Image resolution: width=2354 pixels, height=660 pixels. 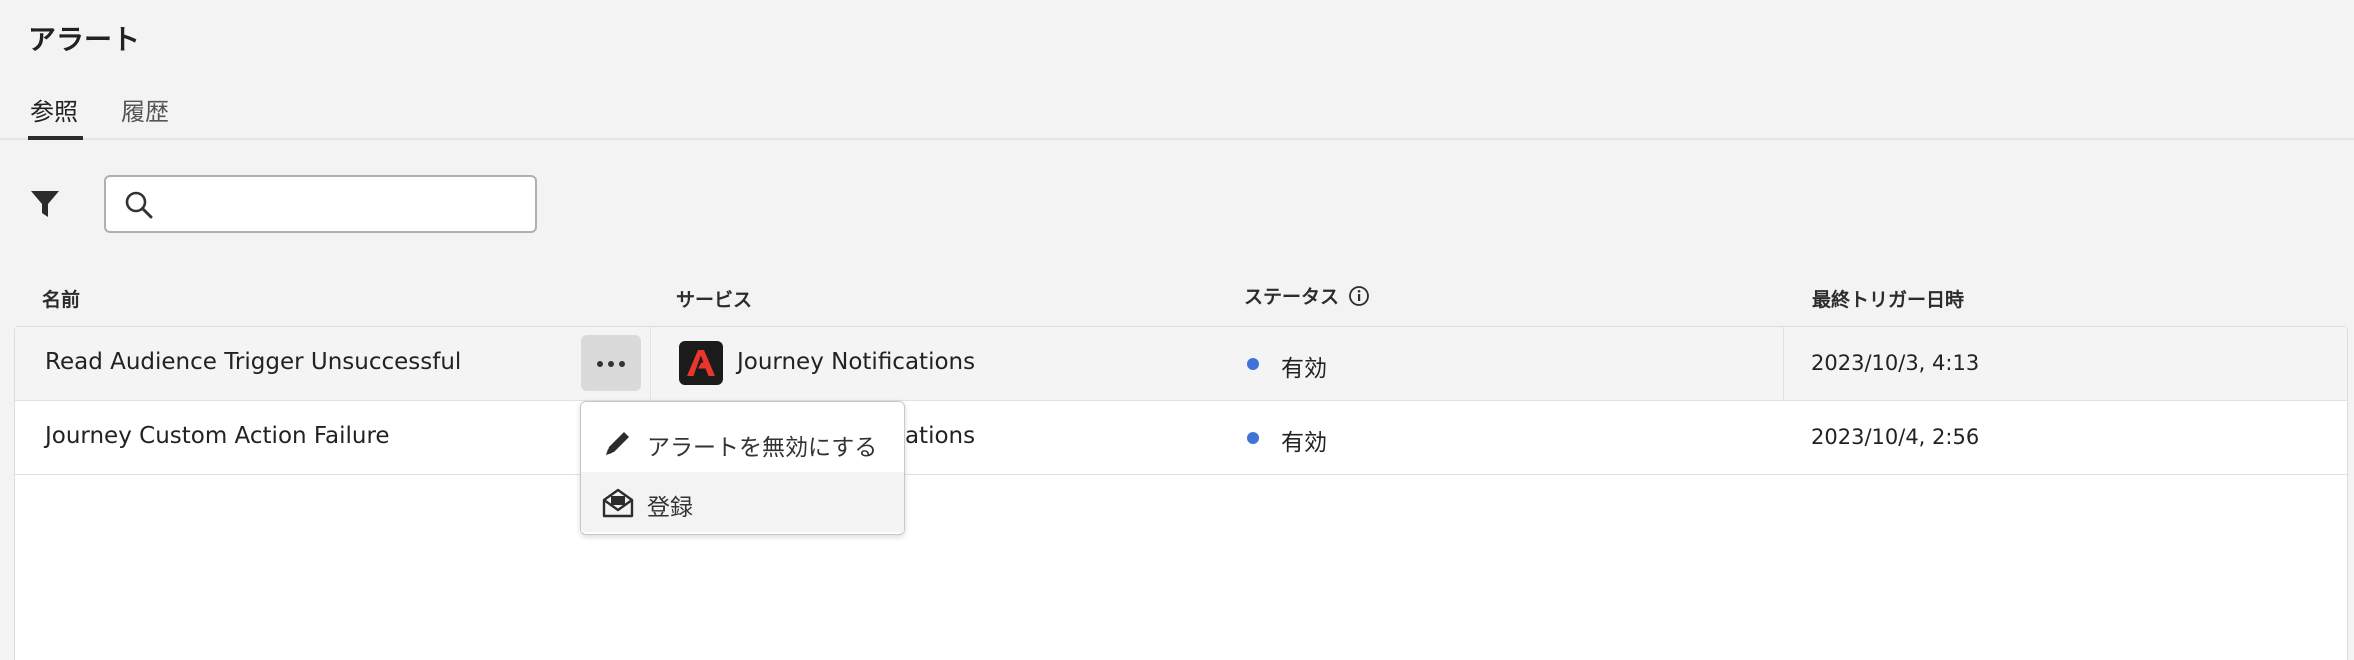 I want to click on selected-tab-indicator, so click(x=55, y=138).